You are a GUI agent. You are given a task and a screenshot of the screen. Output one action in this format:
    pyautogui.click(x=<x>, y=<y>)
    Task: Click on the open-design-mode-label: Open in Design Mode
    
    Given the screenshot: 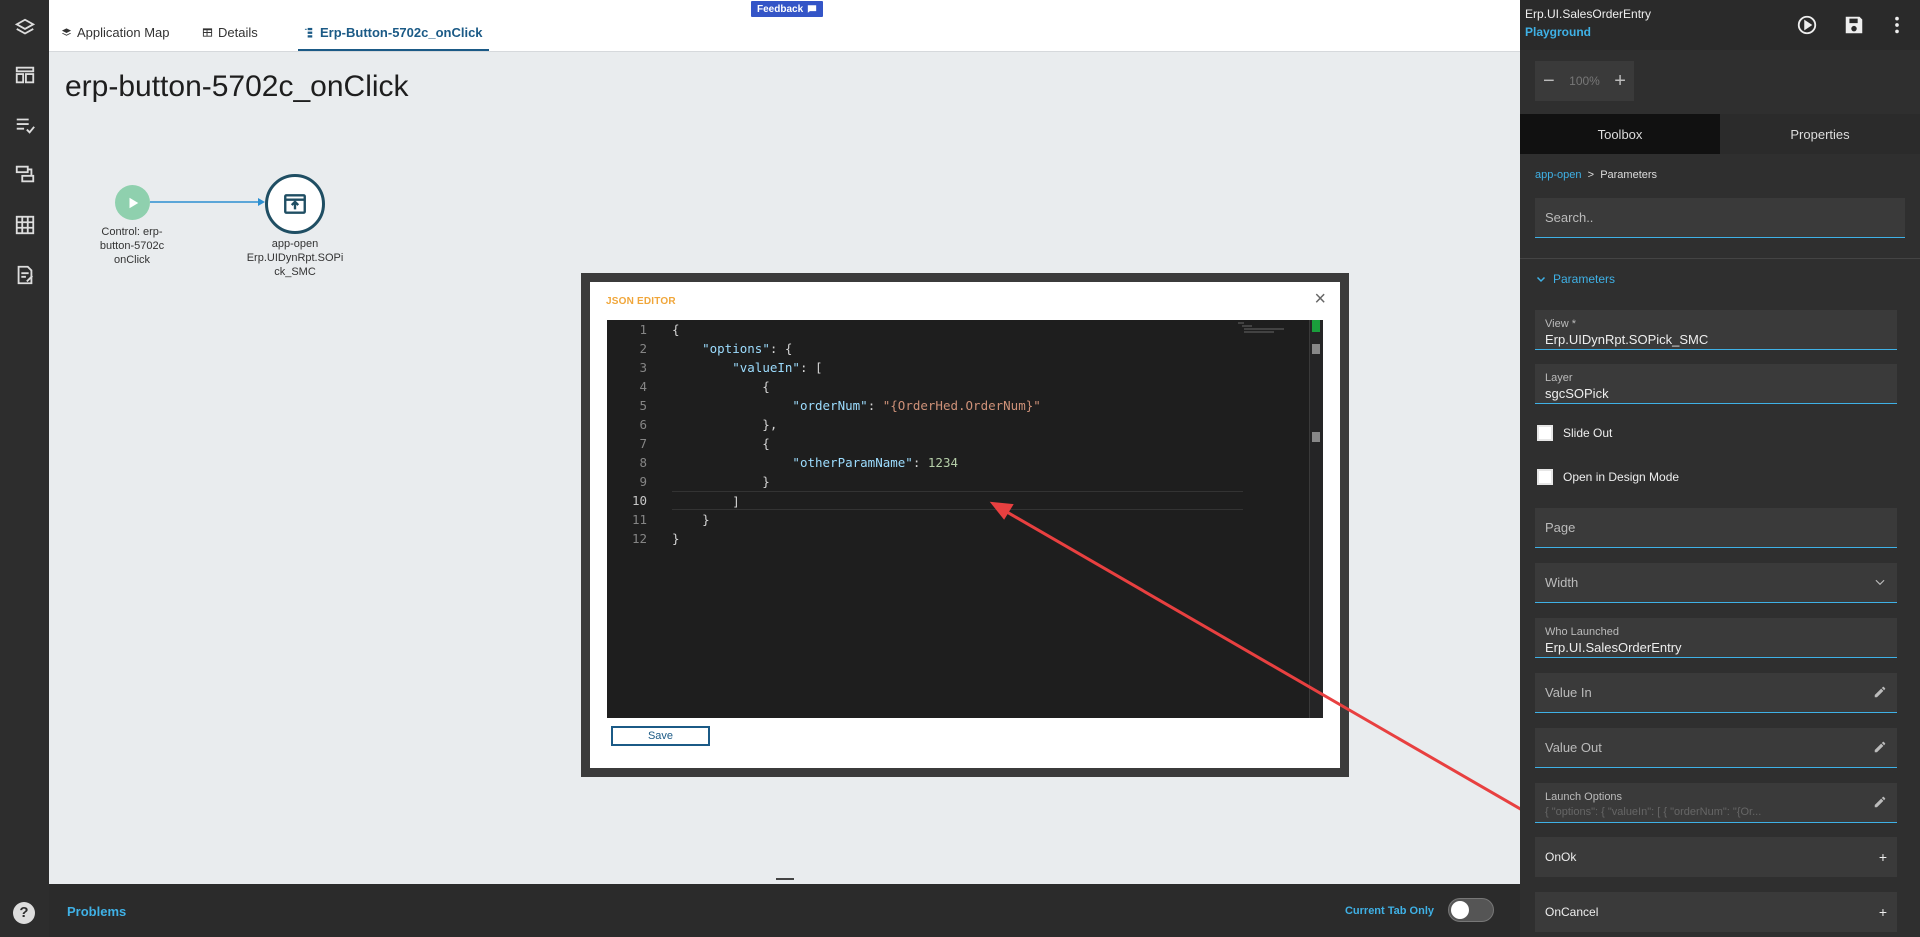 What is the action you would take?
    pyautogui.click(x=1621, y=477)
    